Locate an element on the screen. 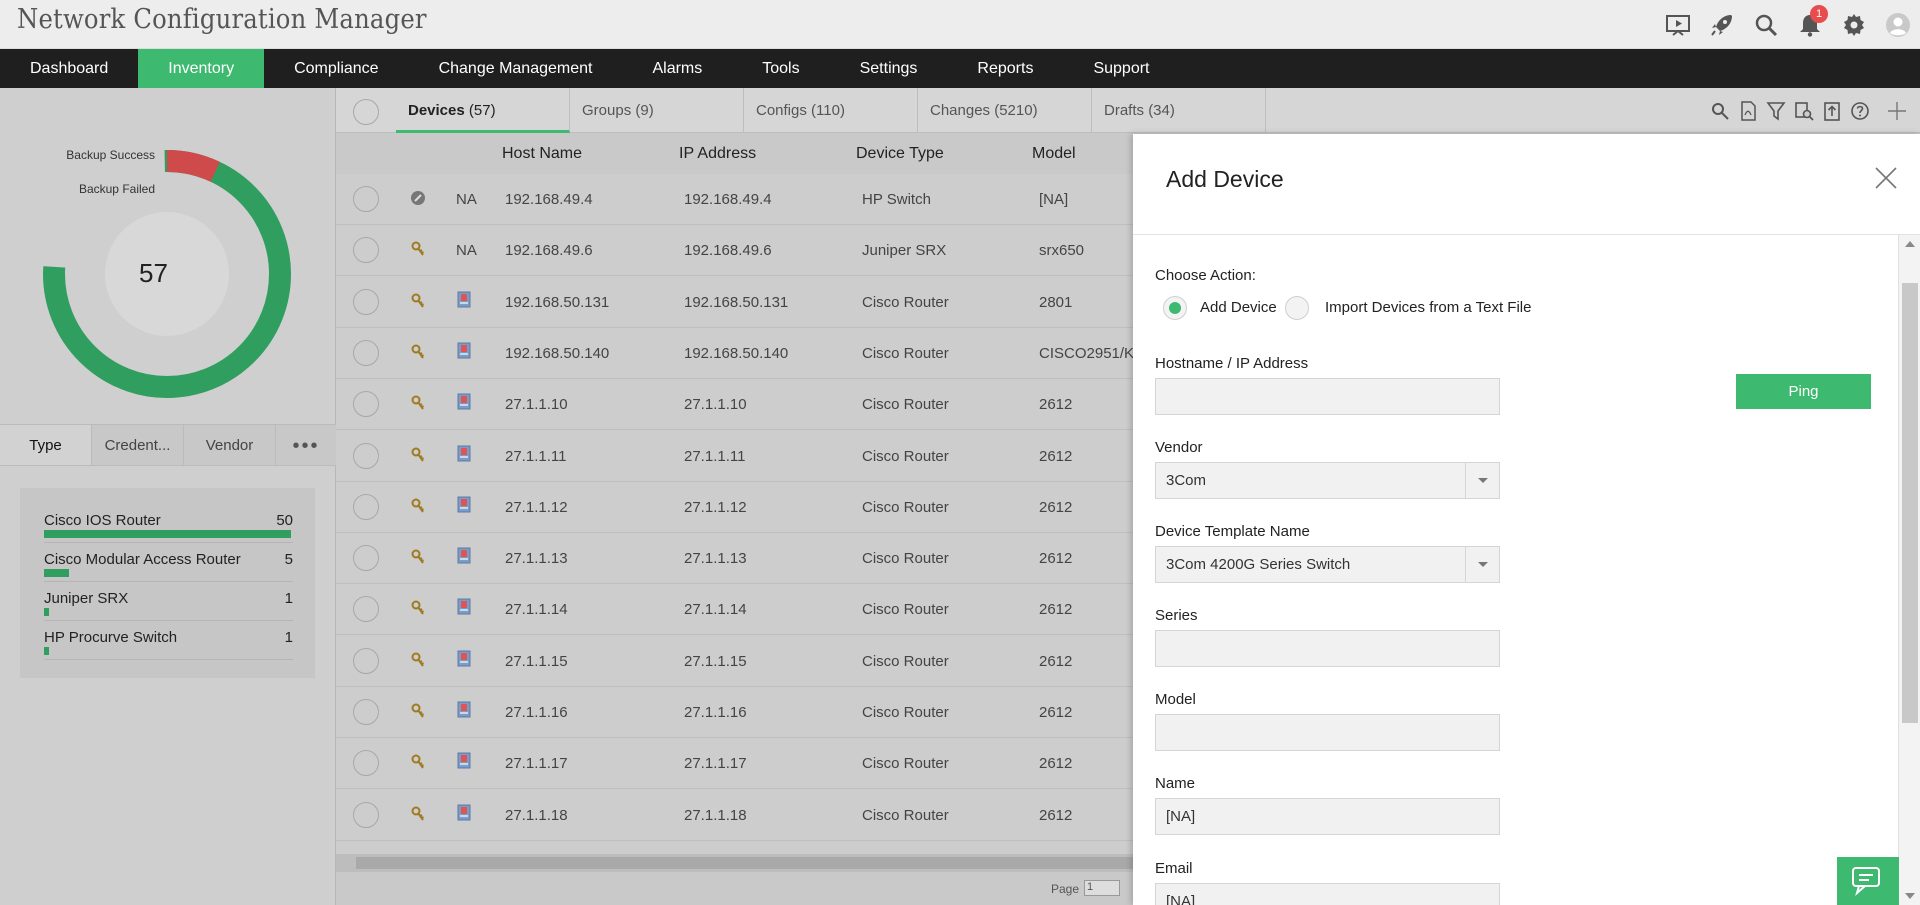 The width and height of the screenshot is (1920, 905). tab-groups: Groups (9) is located at coordinates (657, 110).